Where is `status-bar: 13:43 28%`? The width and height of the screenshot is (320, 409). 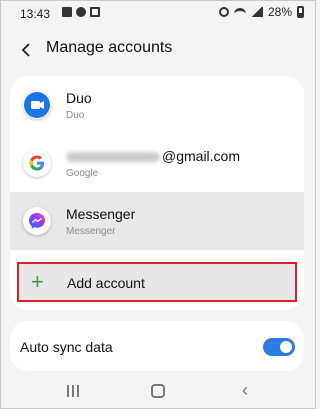 status-bar: 13:43 28% is located at coordinates (158, 14).